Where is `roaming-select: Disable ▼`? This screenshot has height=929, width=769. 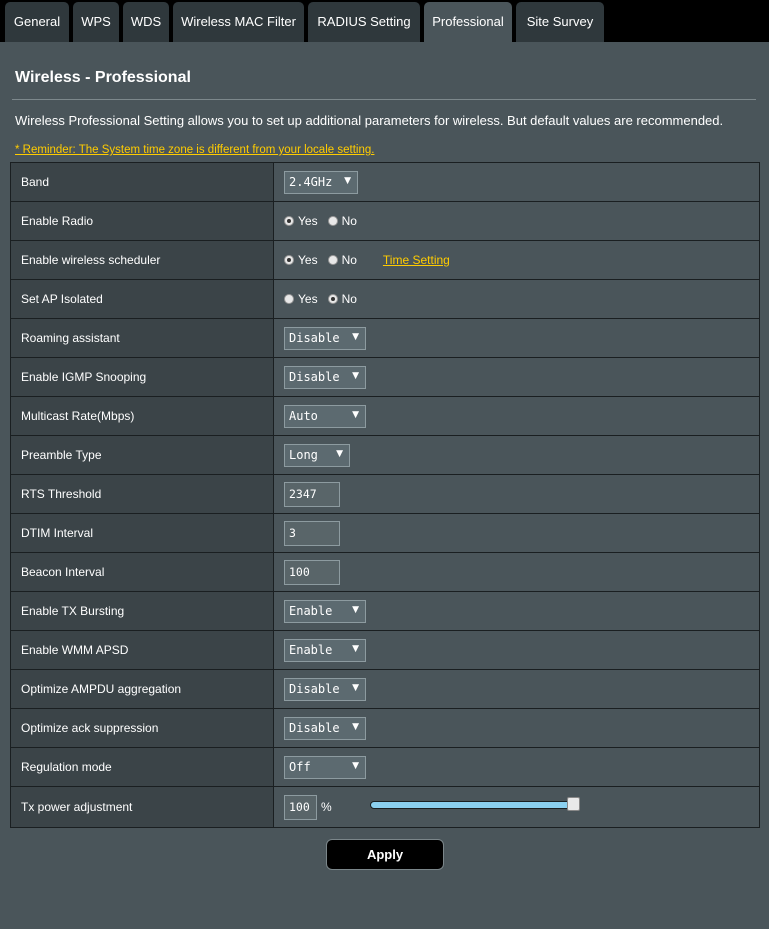
roaming-select: Disable ▼ is located at coordinates (325, 338).